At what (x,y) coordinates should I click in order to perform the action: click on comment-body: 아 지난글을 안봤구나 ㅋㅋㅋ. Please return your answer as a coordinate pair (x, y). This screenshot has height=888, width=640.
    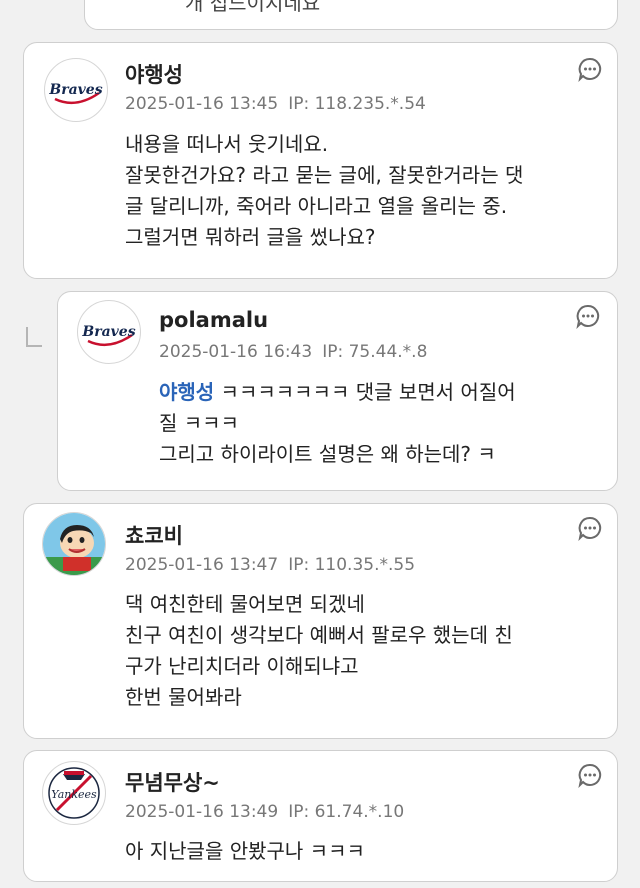
    Looking at the image, I should click on (245, 851).